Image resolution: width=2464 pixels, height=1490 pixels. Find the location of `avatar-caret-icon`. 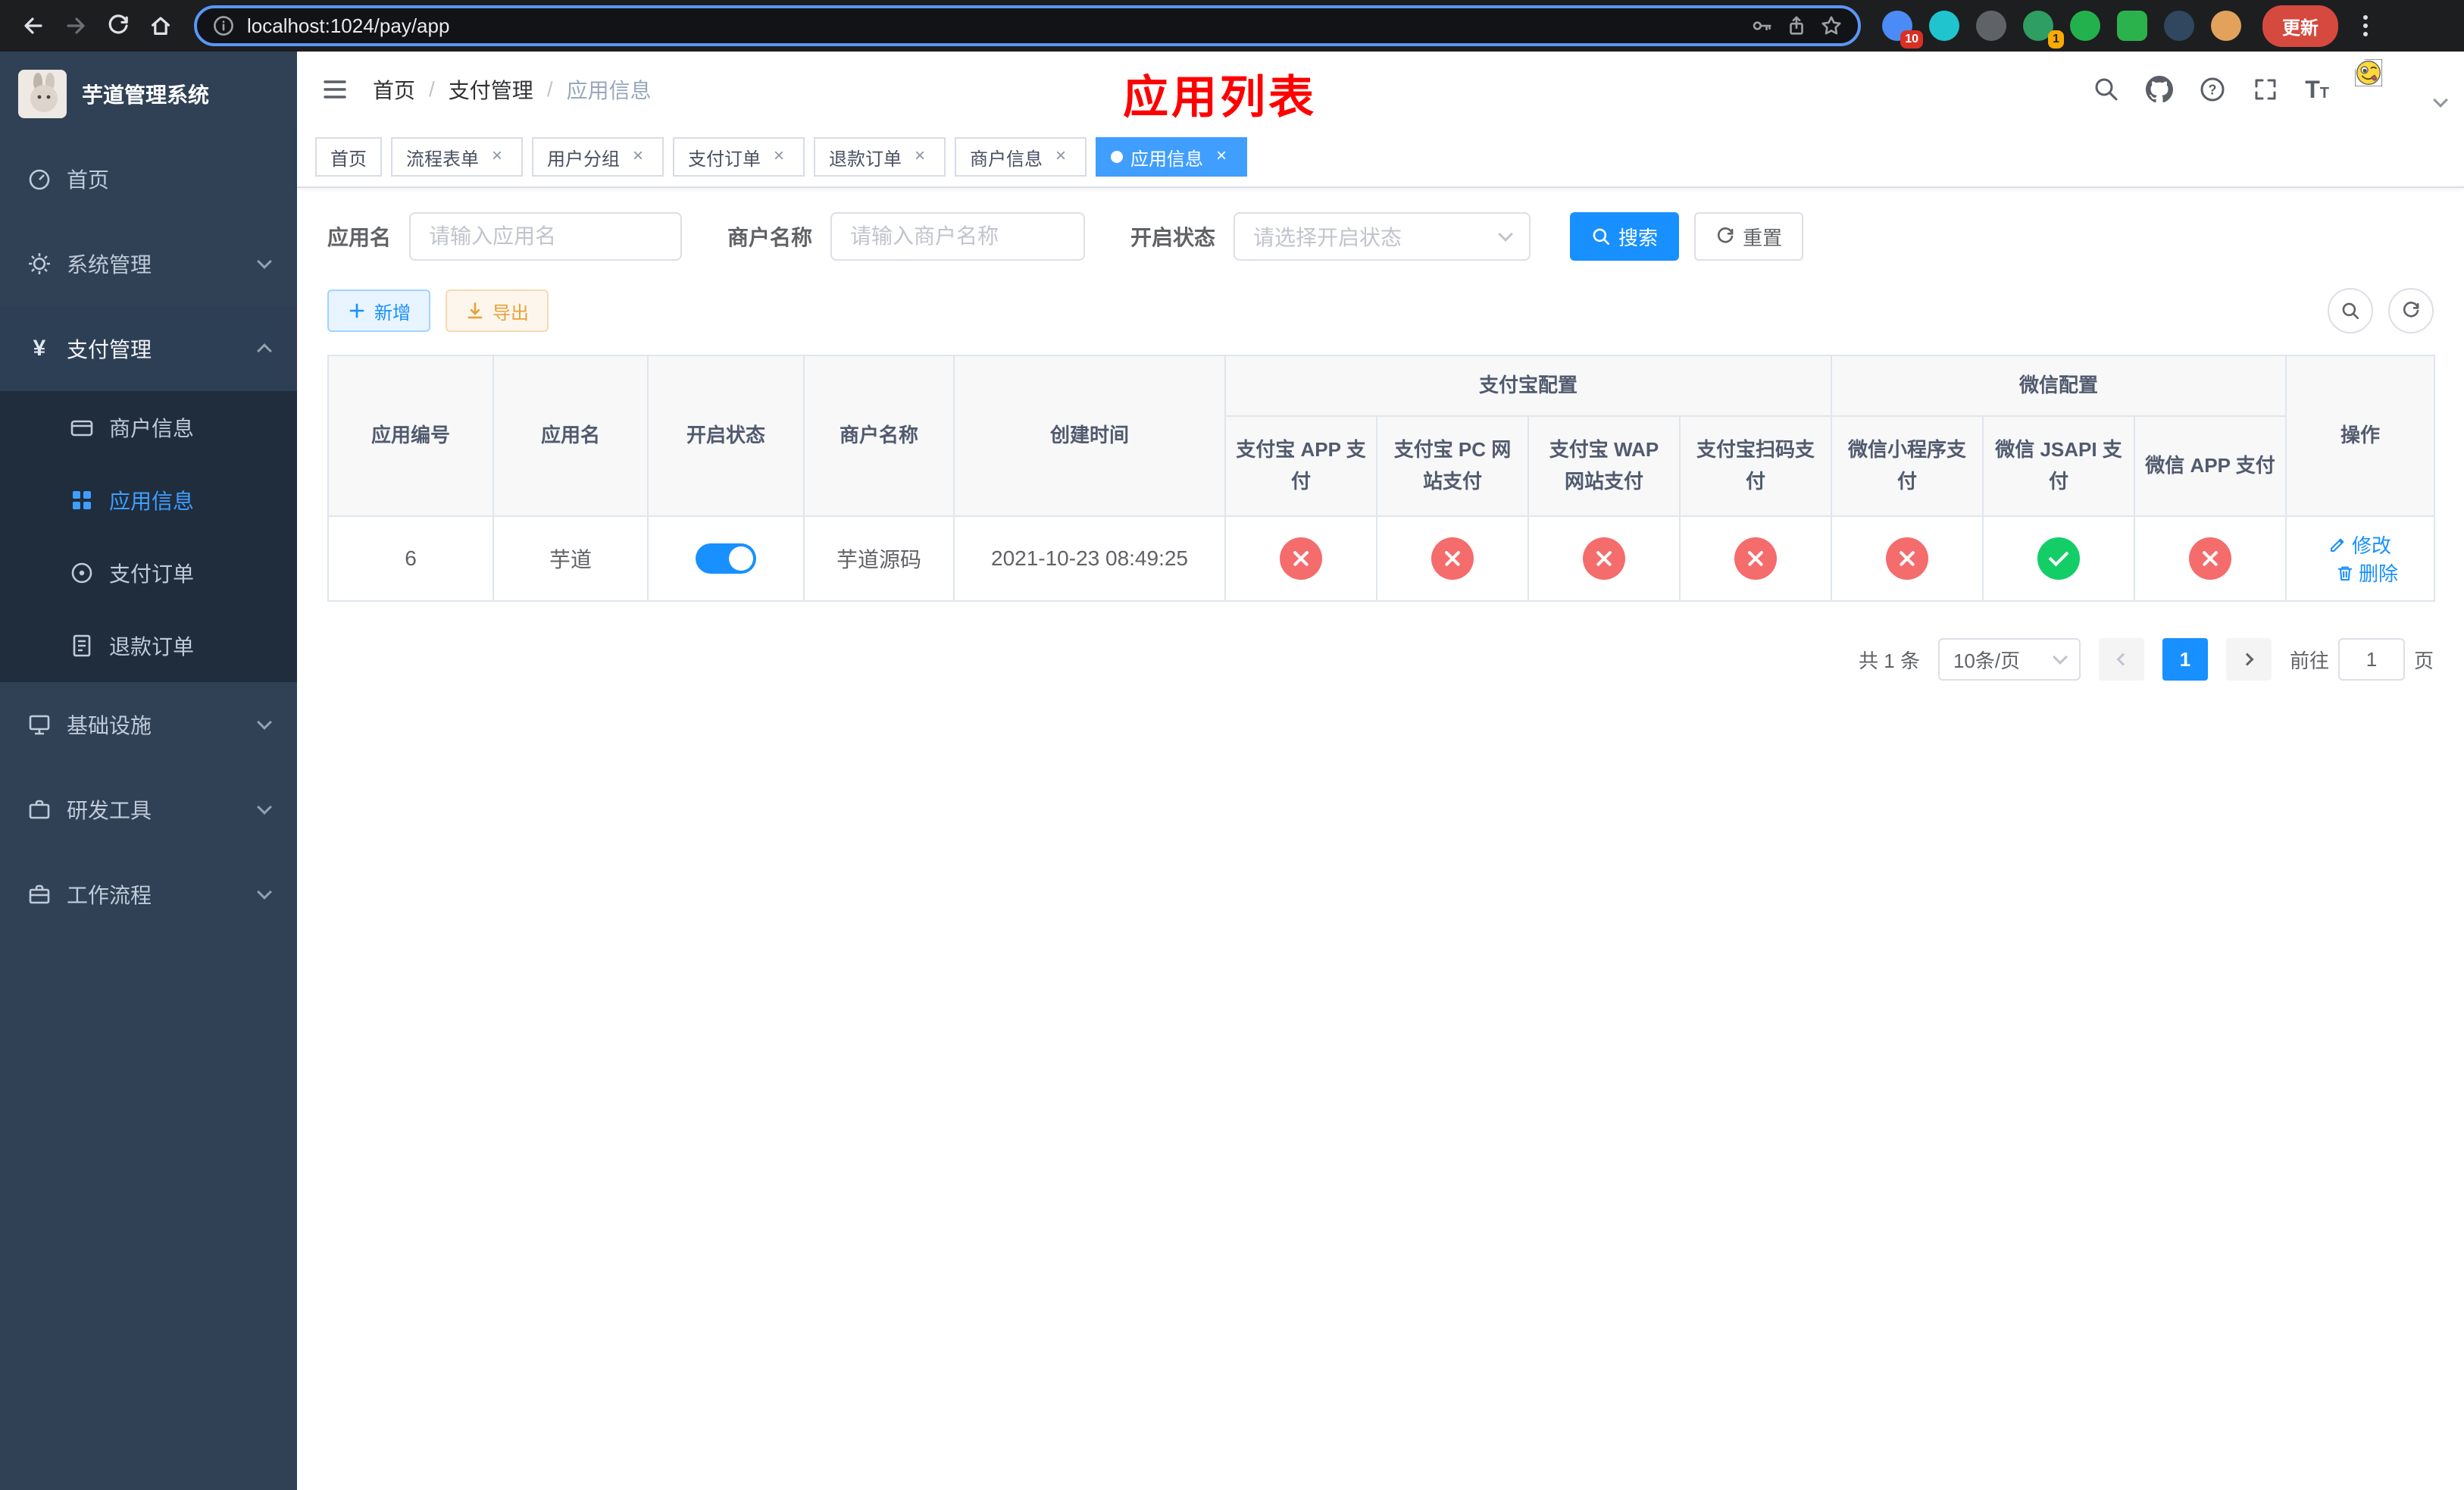

avatar-caret-icon is located at coordinates (2440, 100).